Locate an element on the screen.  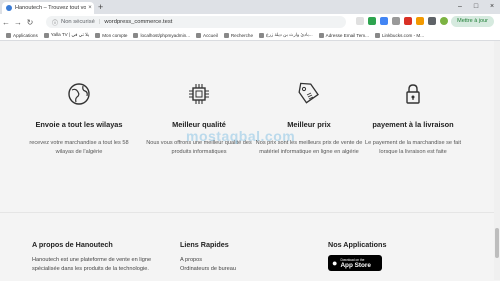
cpu-chip-icon is located at coordinates (199, 94).